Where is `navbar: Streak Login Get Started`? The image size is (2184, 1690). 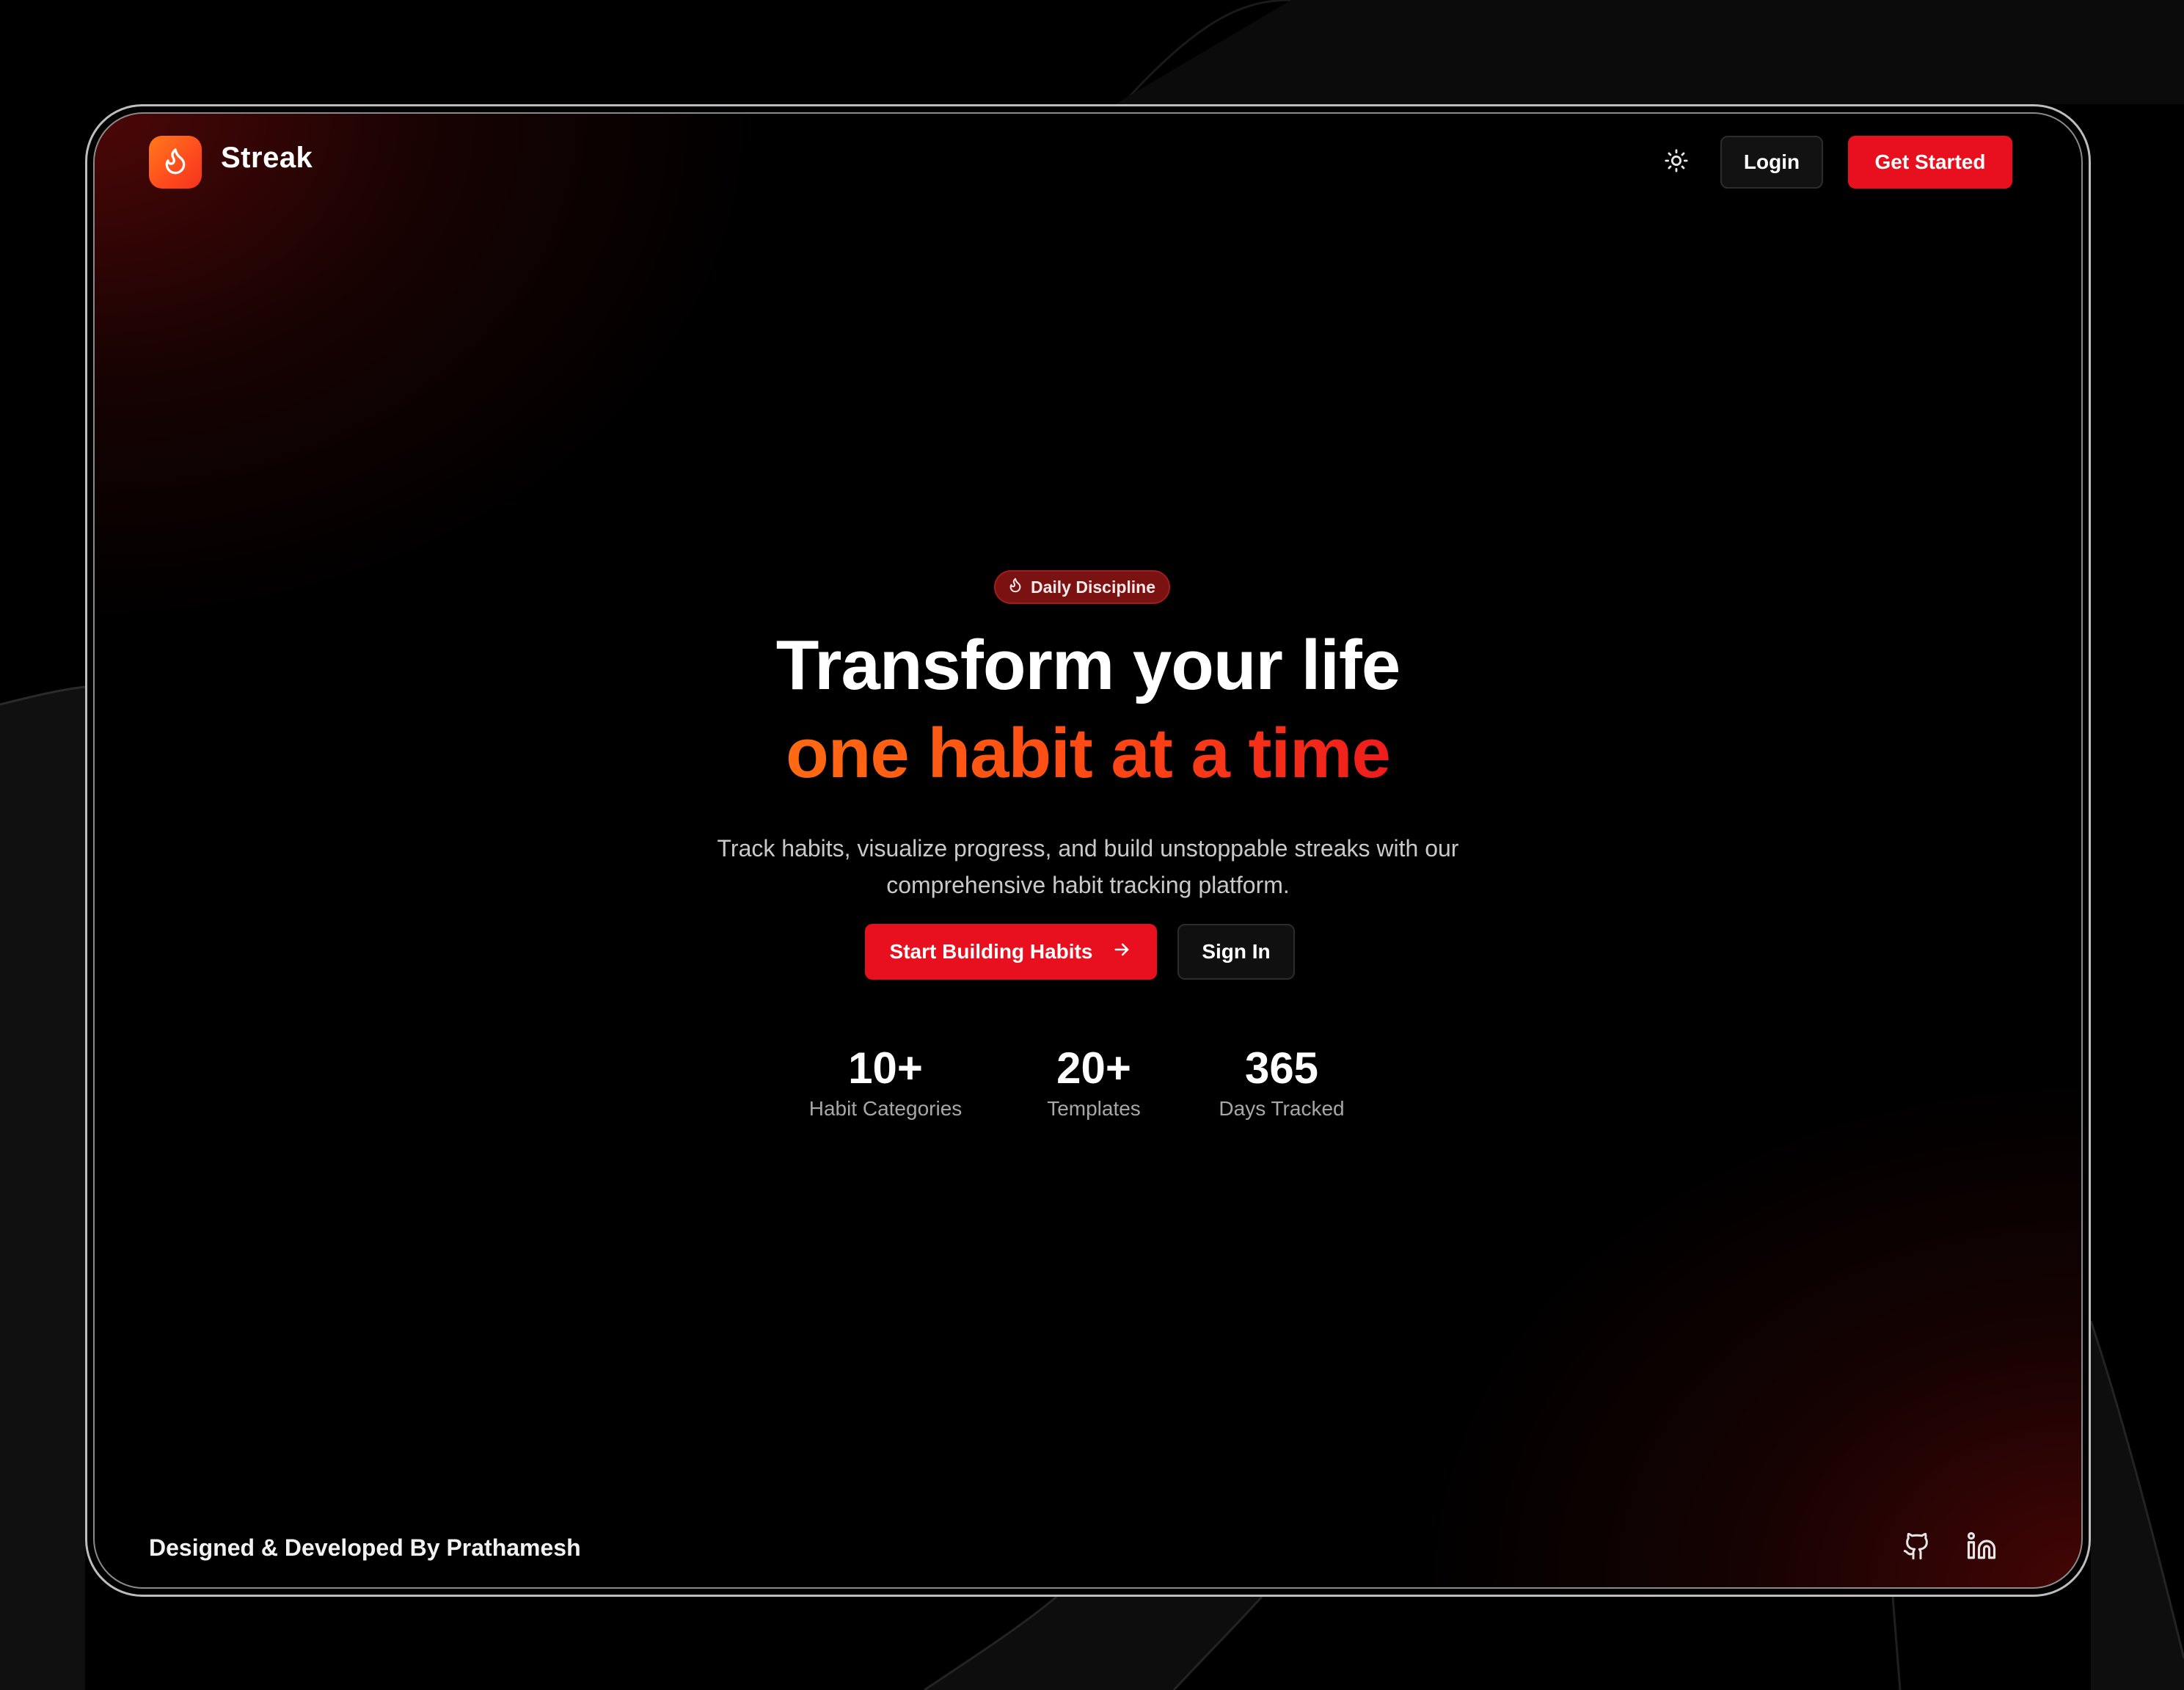 navbar: Streak Login Get Started is located at coordinates (1088, 188).